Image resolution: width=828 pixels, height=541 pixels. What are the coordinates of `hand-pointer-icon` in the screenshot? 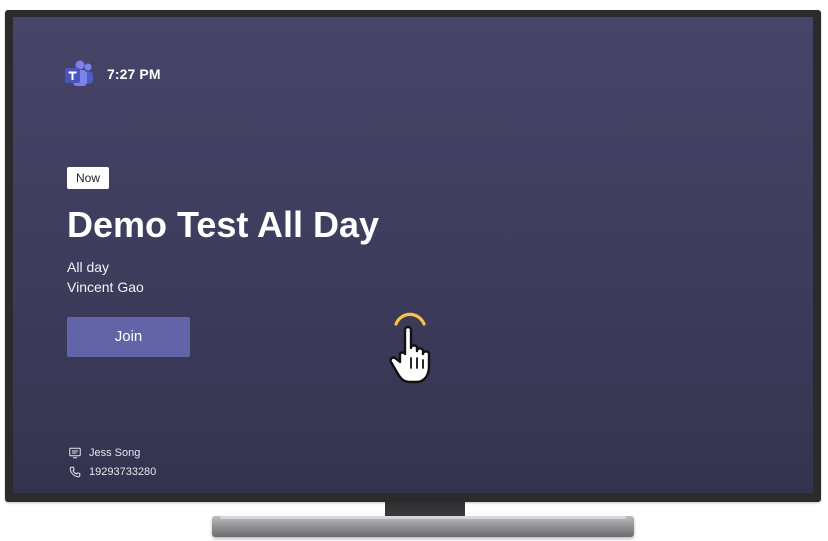 It's located at (410, 347).